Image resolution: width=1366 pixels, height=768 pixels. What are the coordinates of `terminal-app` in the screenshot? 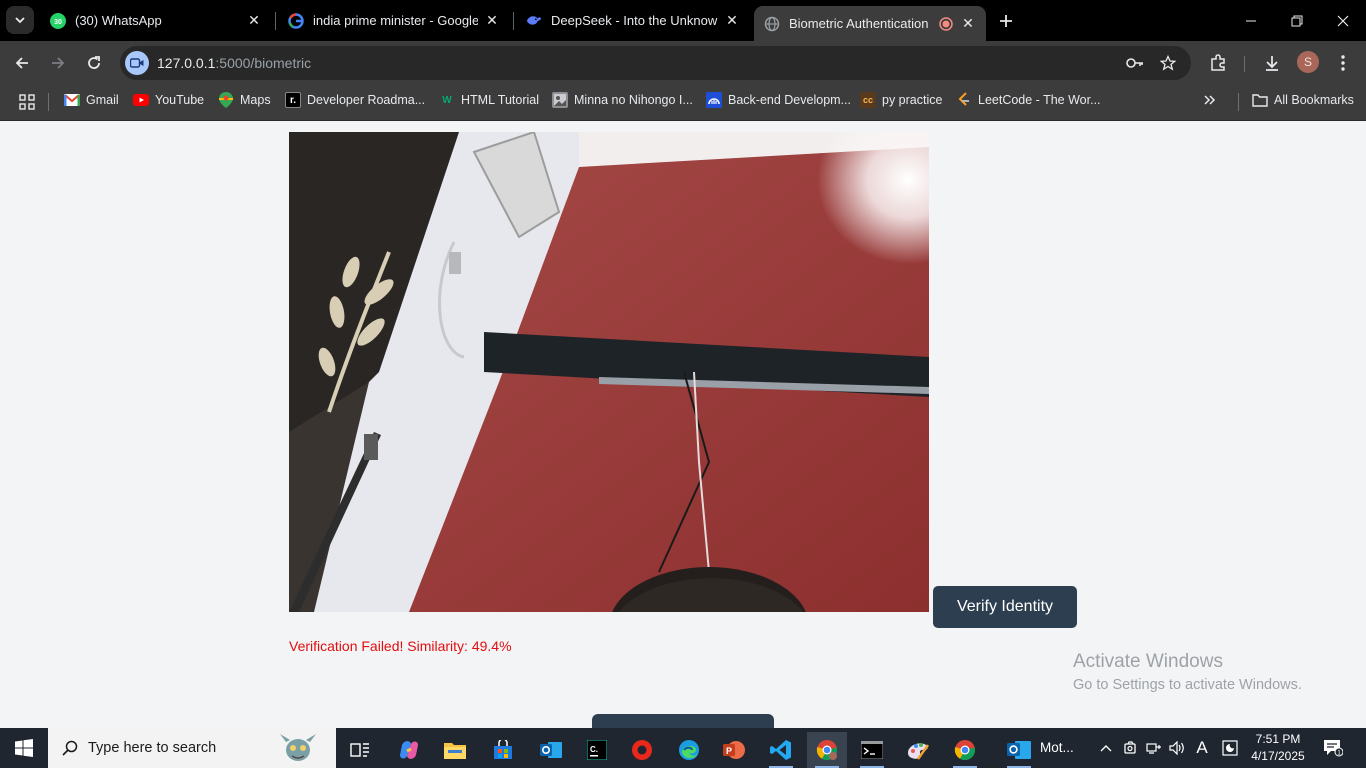 It's located at (872, 750).